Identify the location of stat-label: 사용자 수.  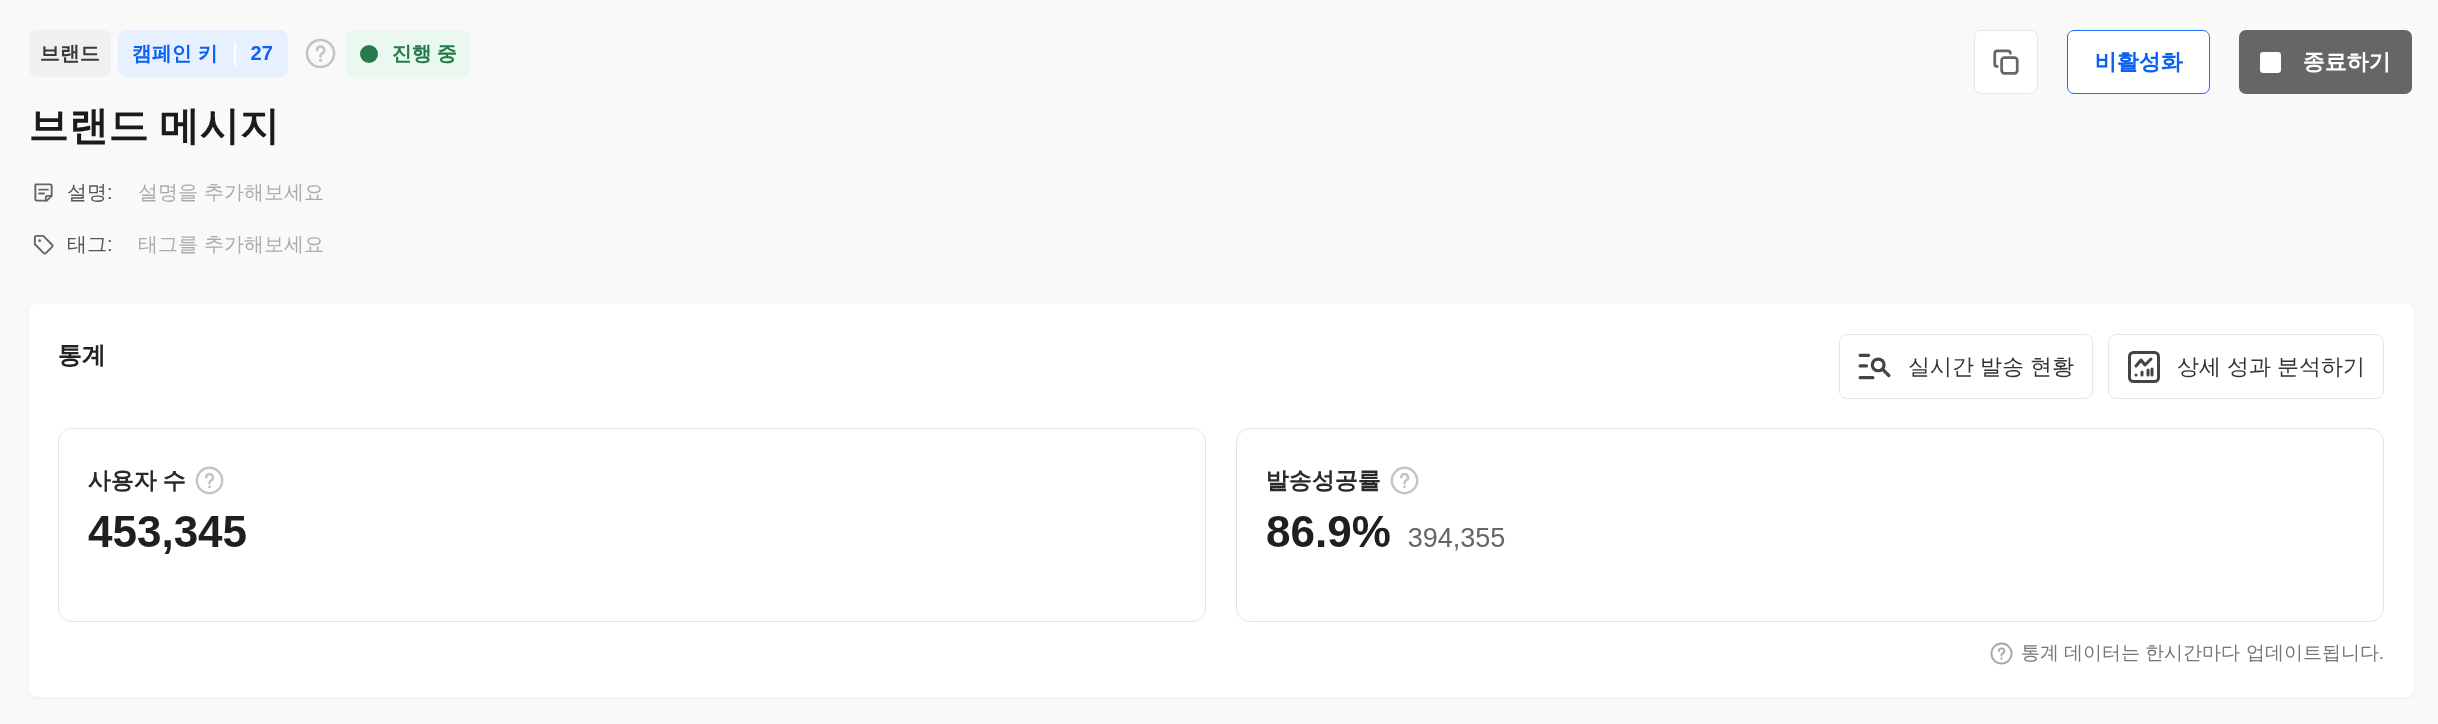
(137, 480).